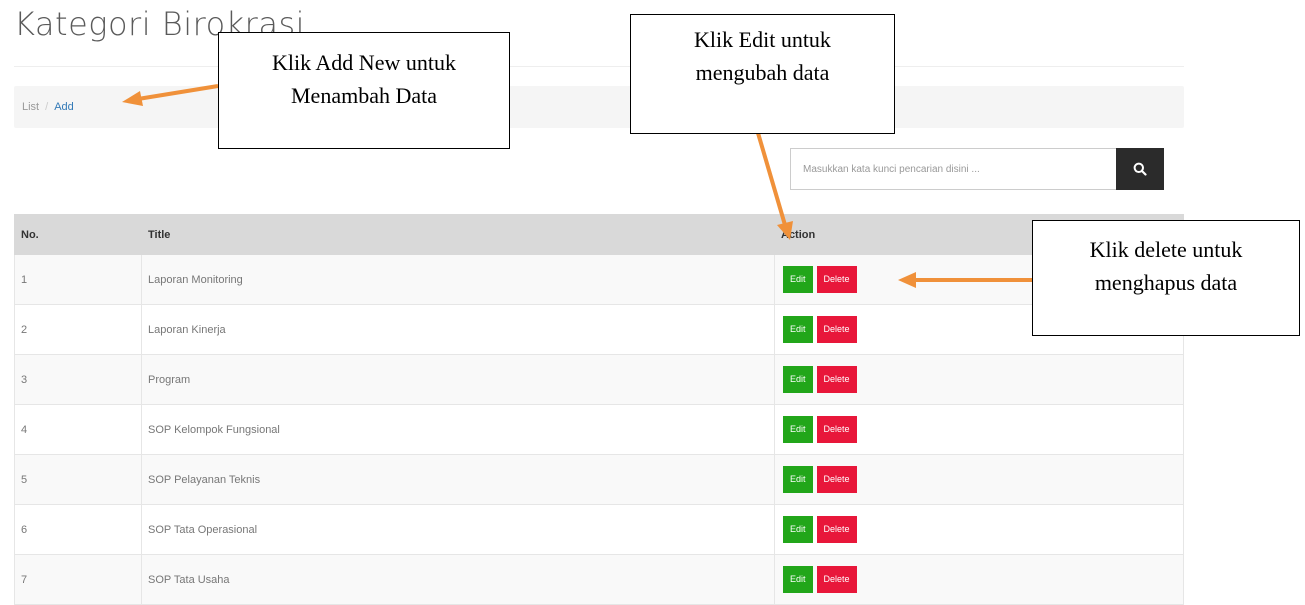  Describe the element at coordinates (78, 379) in the screenshot. I see `row-no: 3` at that location.